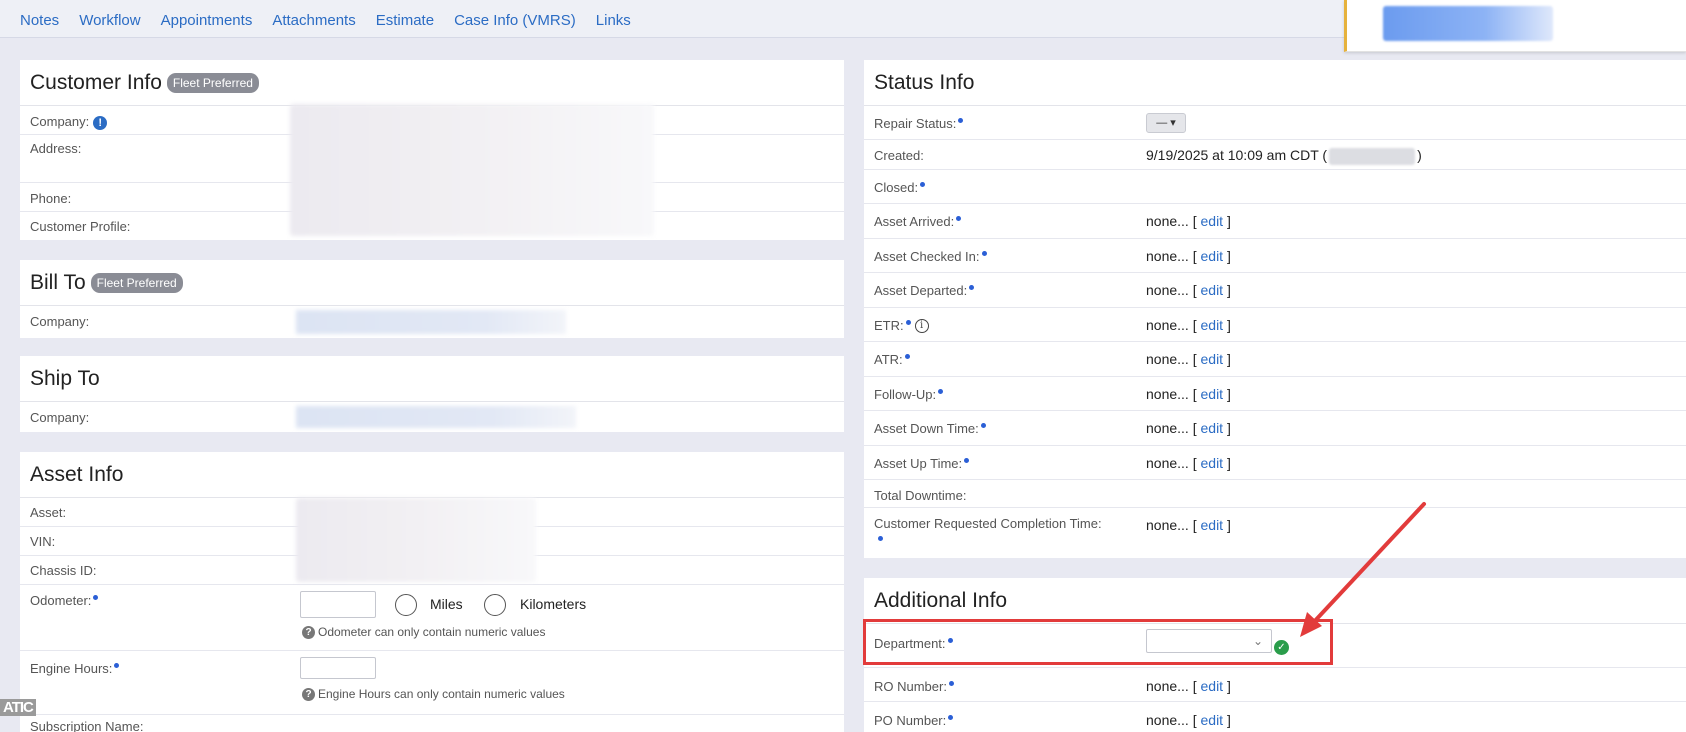  I want to click on subscription-row: Subscription Name:, so click(432, 723).